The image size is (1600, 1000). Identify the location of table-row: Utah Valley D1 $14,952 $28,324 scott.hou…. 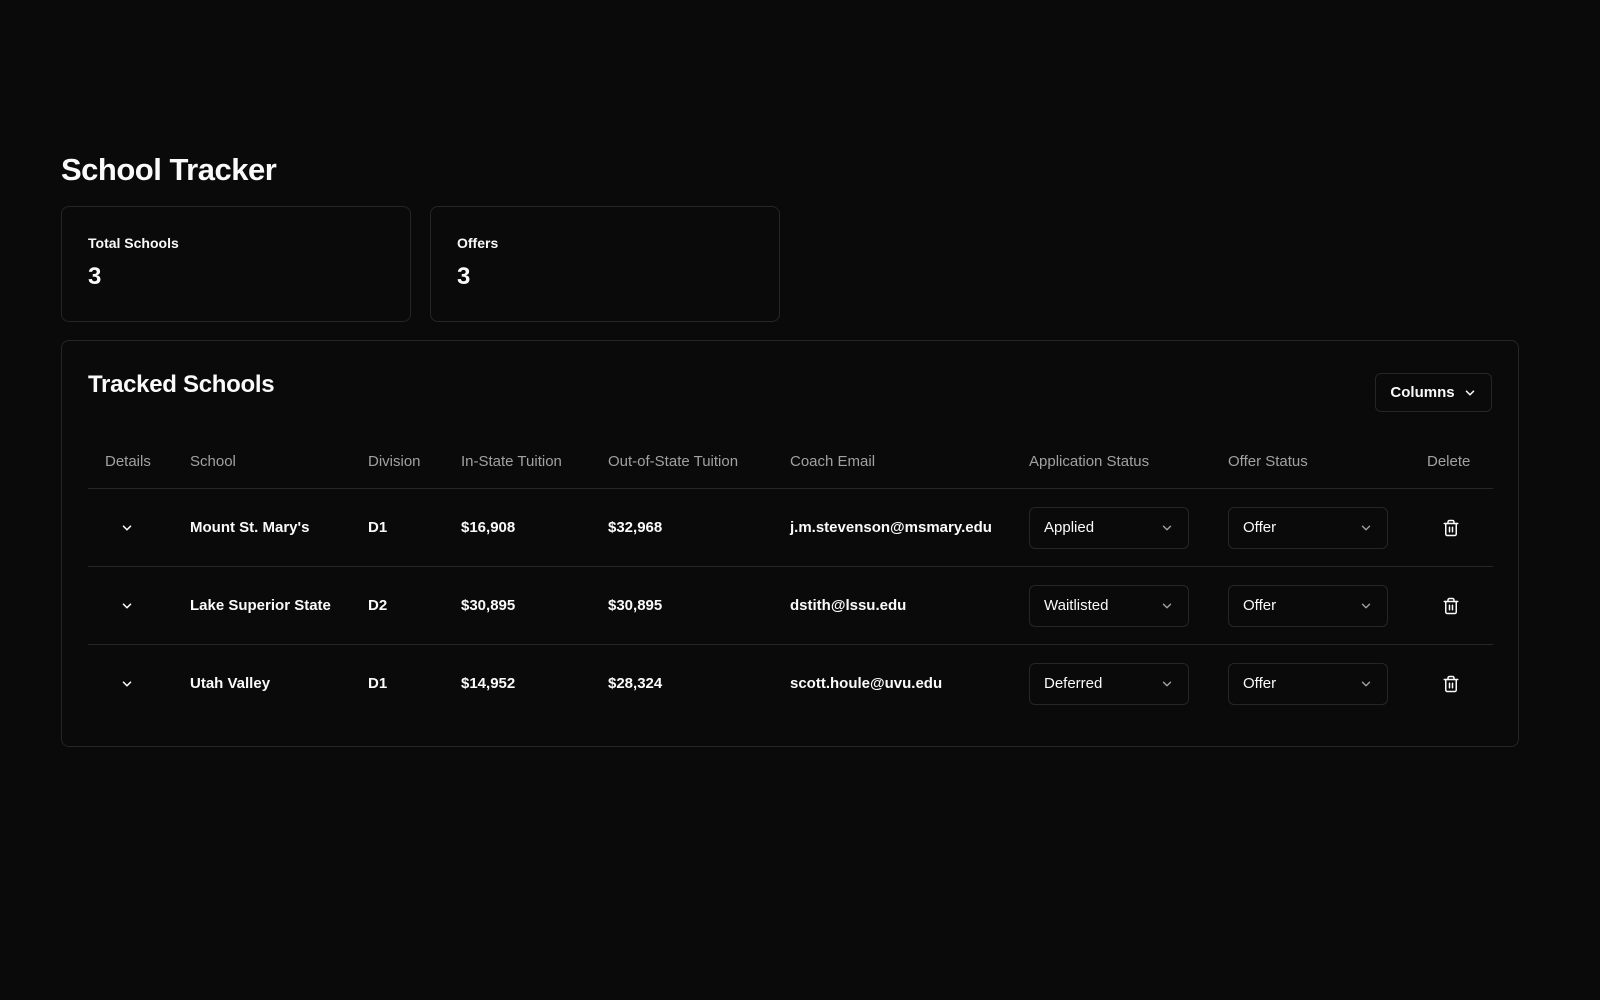
(790, 684).